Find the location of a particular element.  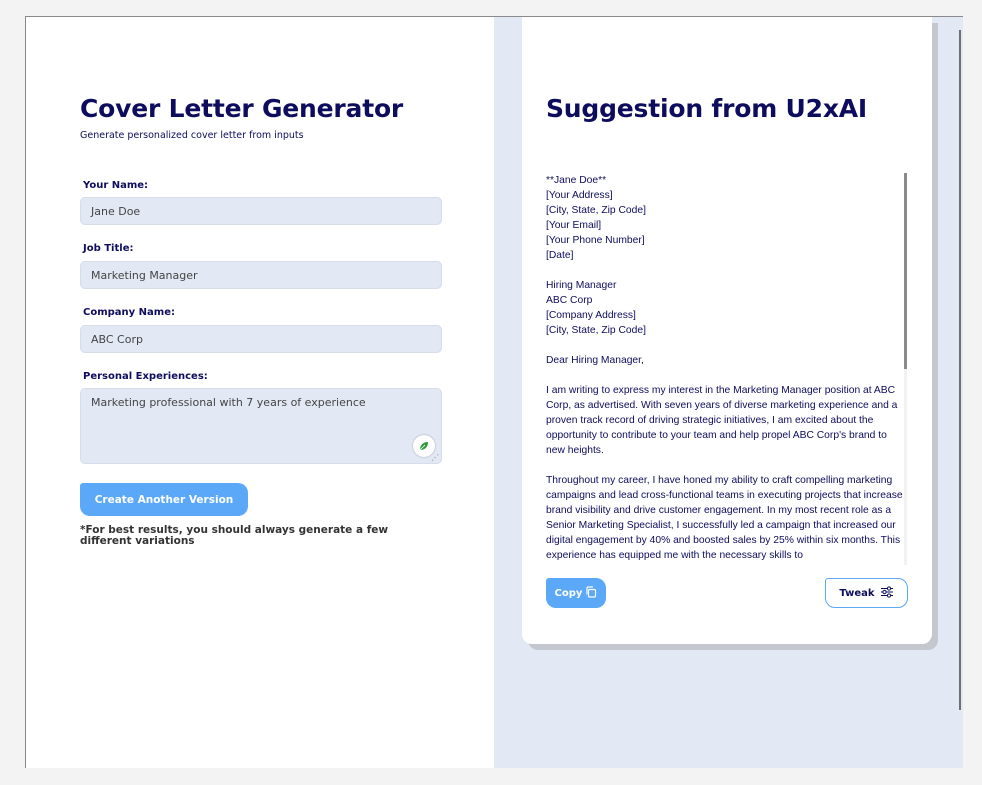

create-another-version-button: Create Another Version is located at coordinates (164, 499).